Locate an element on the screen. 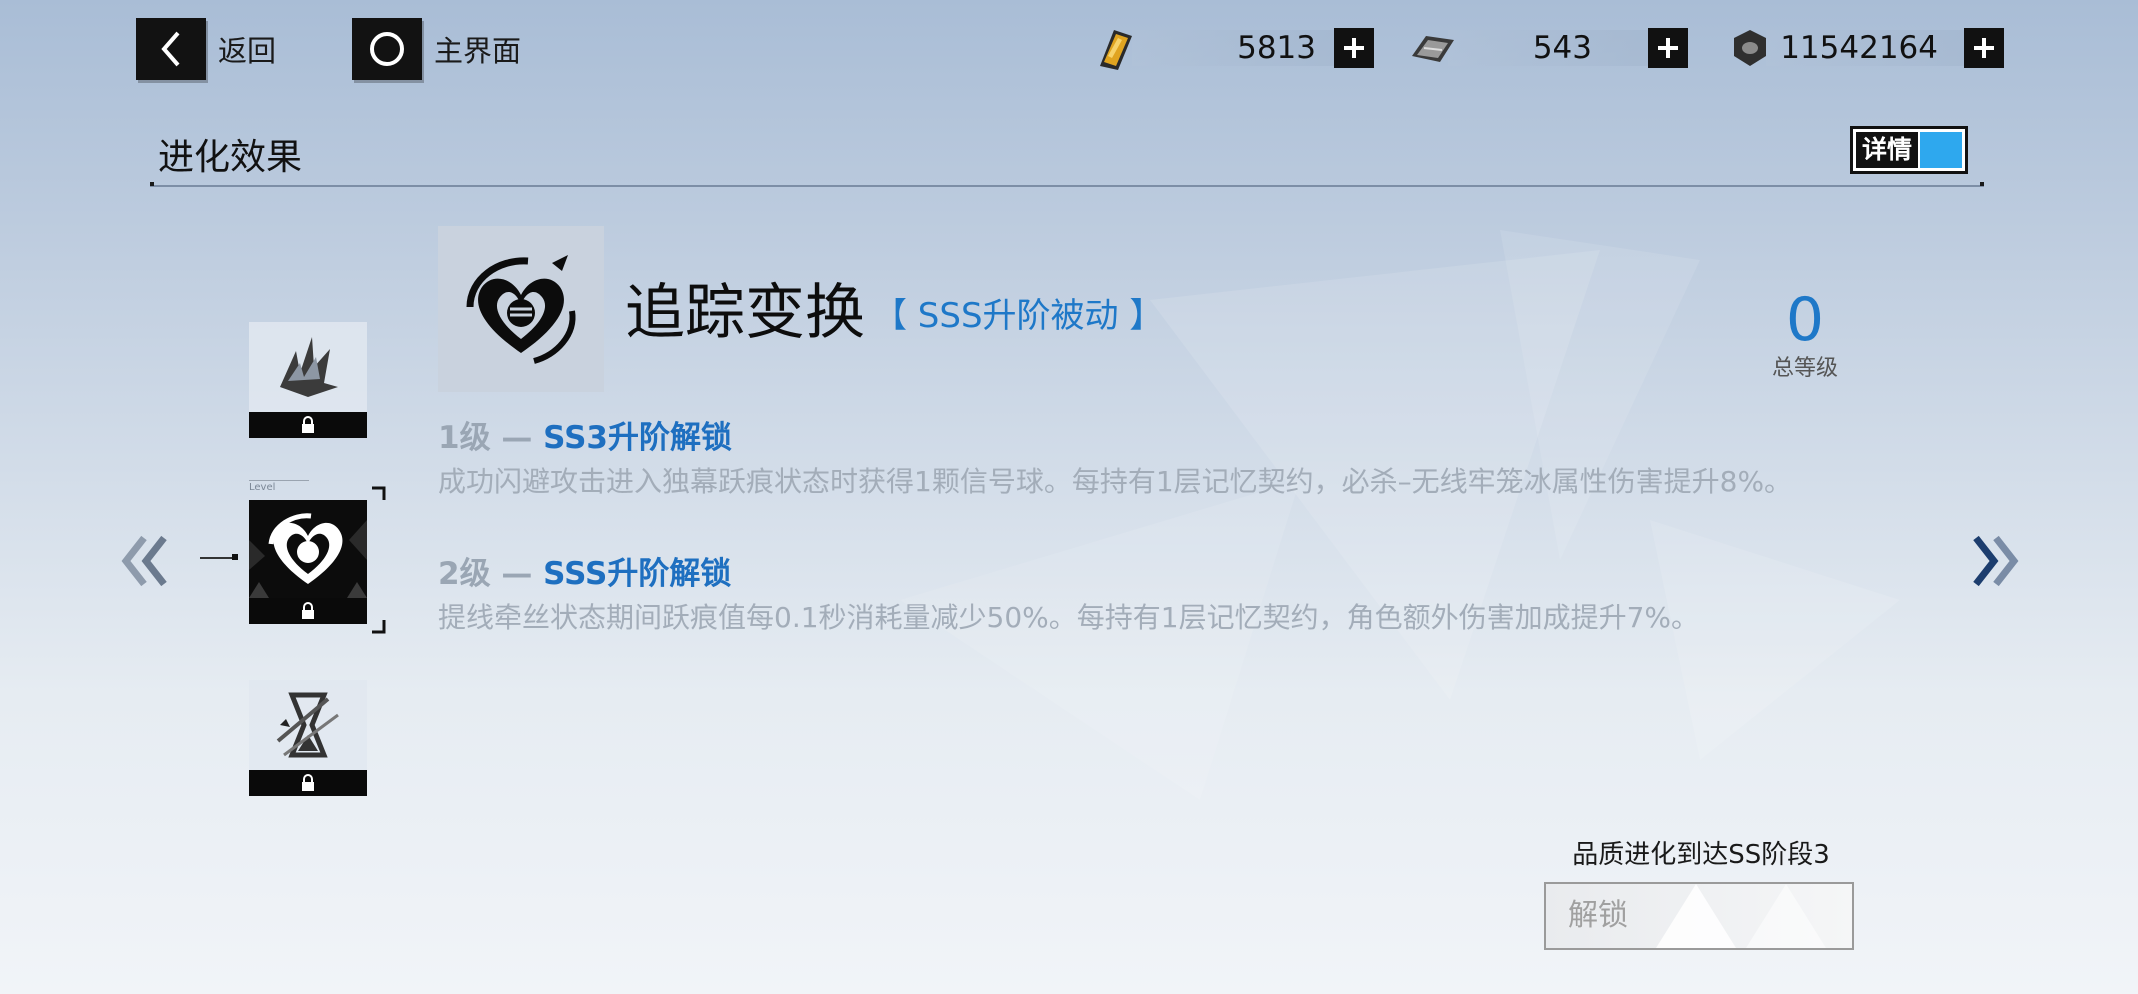  add-nut-coin-button is located at coordinates (1984, 48).